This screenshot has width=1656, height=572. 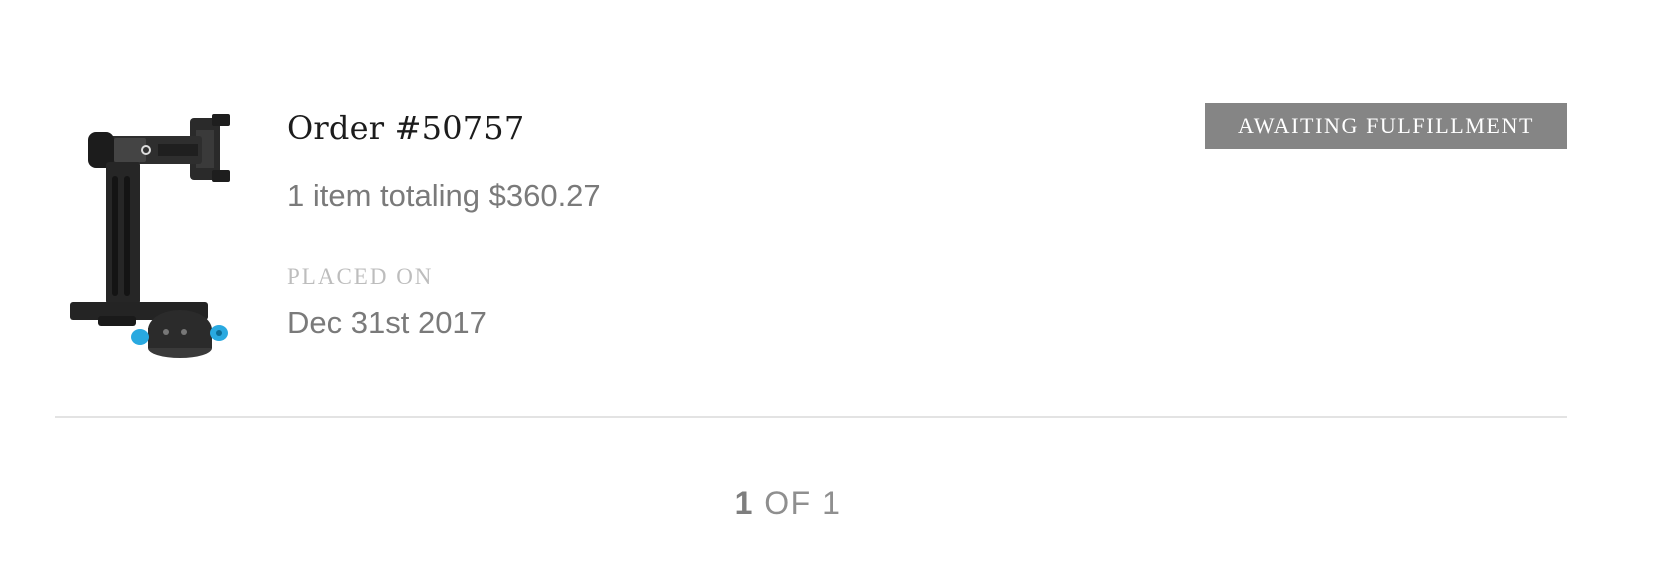 What do you see at coordinates (444, 195) in the screenshot?
I see `order-summary: 1 item totaling $360.27` at bounding box center [444, 195].